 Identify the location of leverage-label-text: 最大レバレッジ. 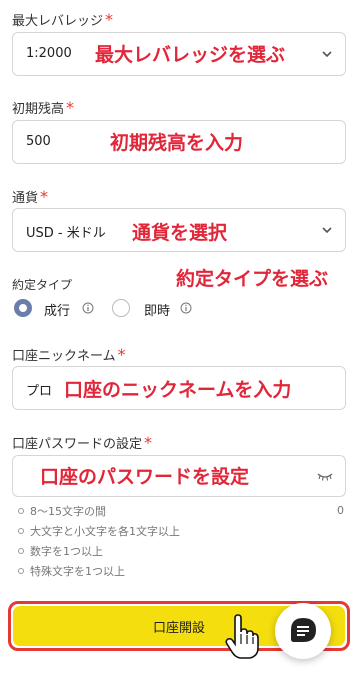
(58, 21).